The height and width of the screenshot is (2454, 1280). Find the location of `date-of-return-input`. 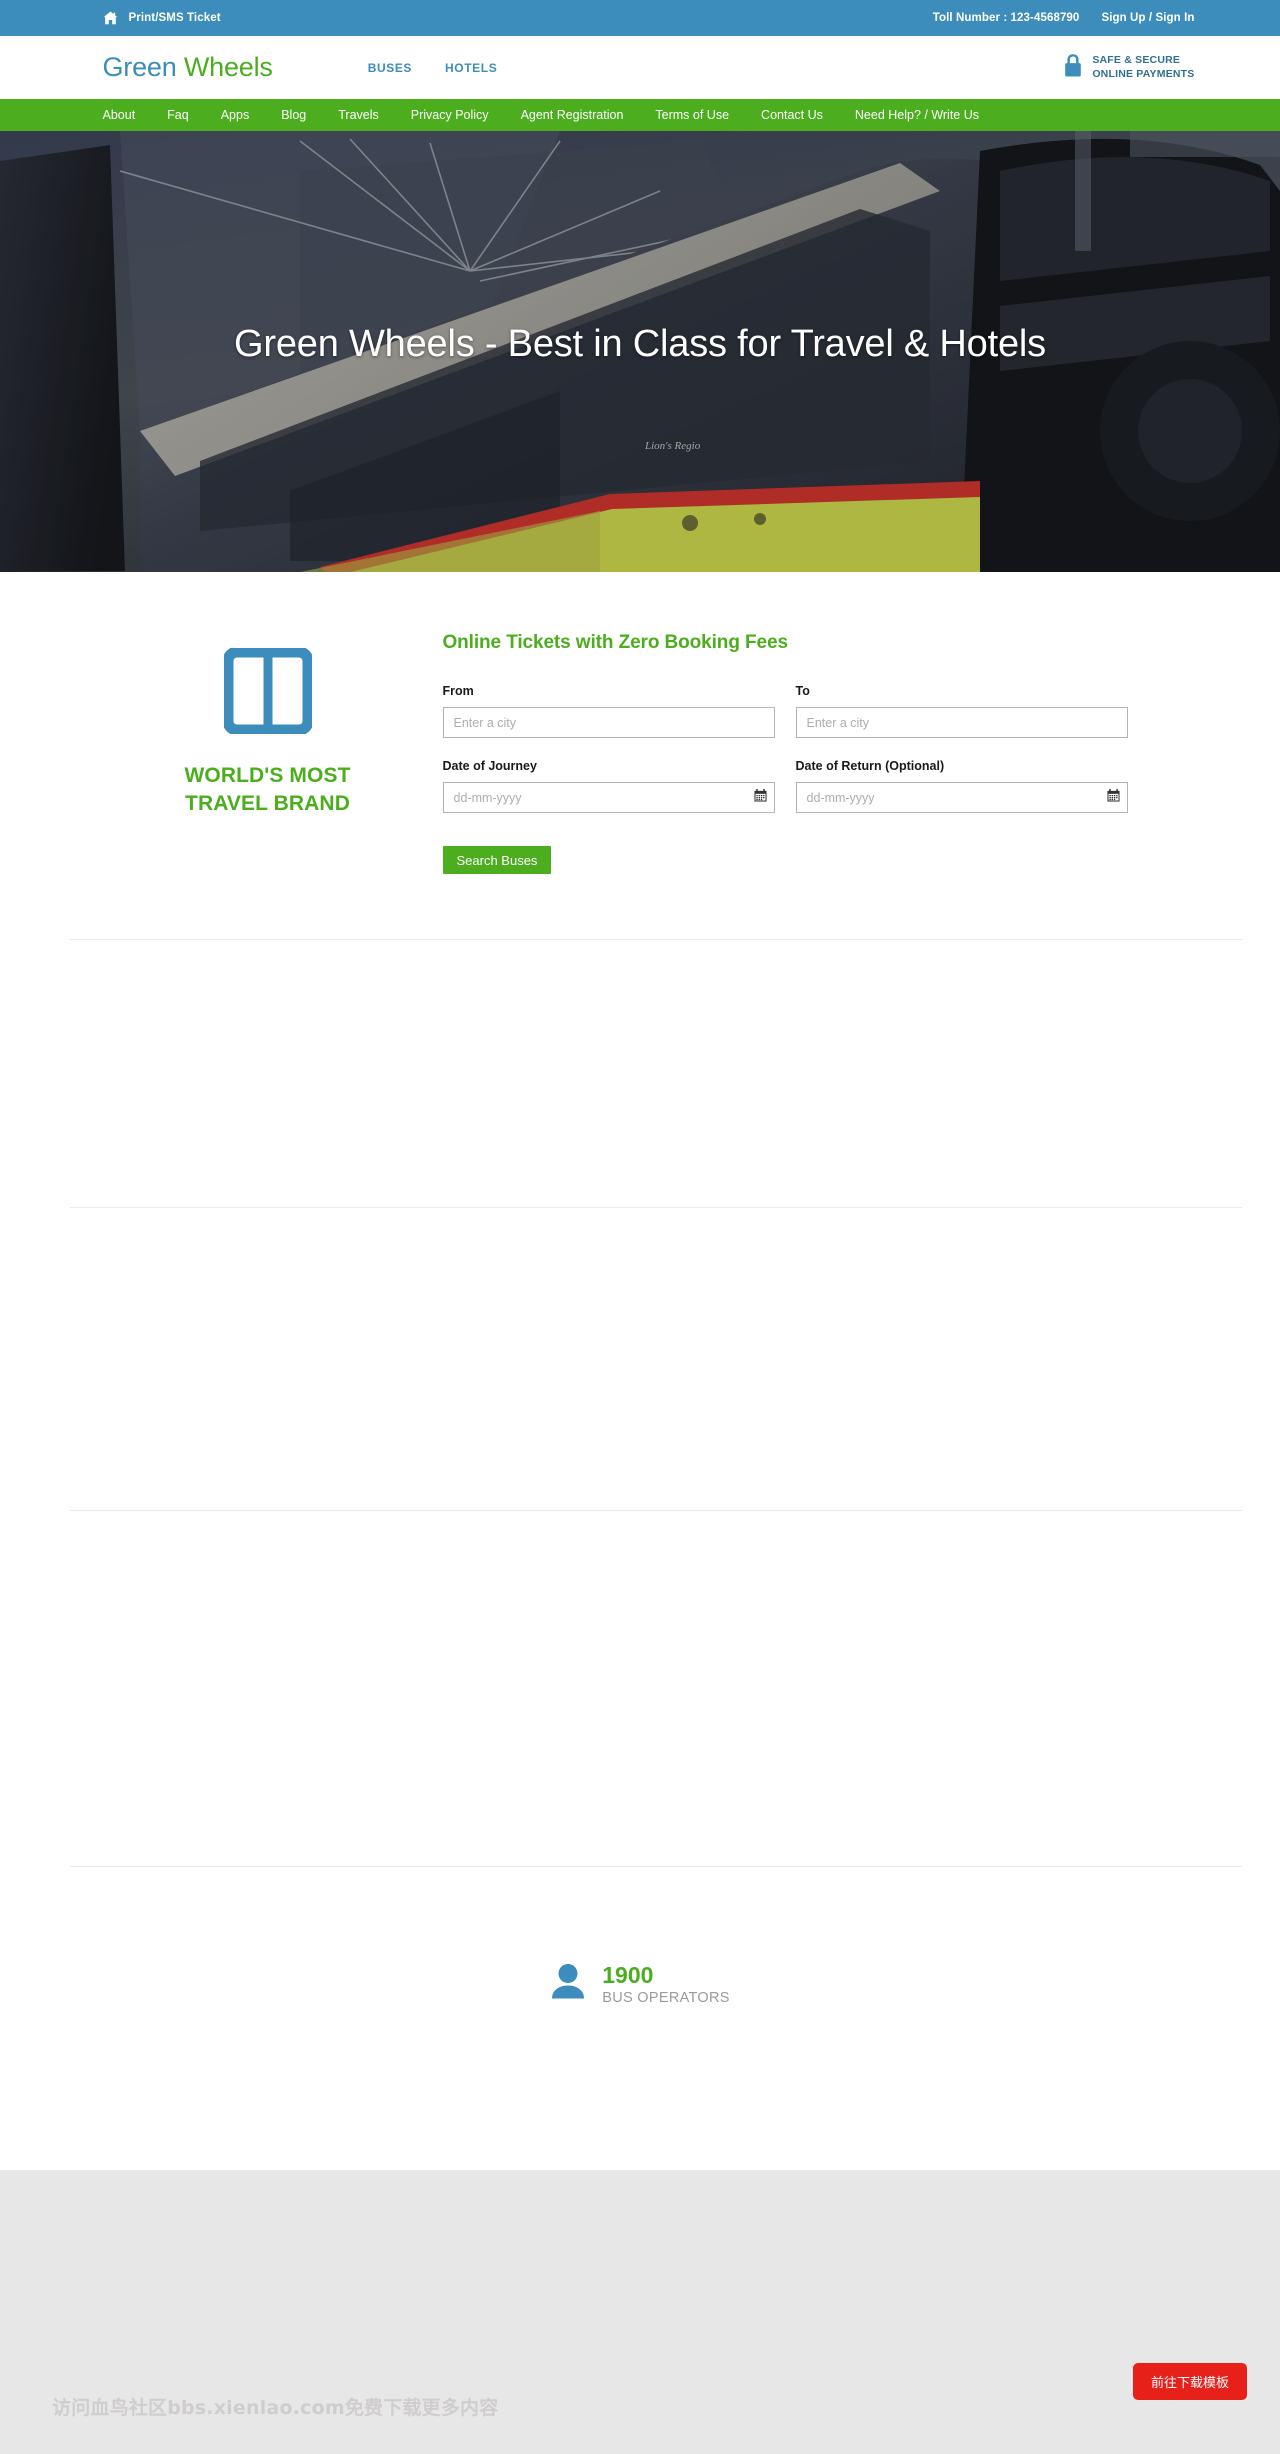

date-of-return-input is located at coordinates (961, 797).